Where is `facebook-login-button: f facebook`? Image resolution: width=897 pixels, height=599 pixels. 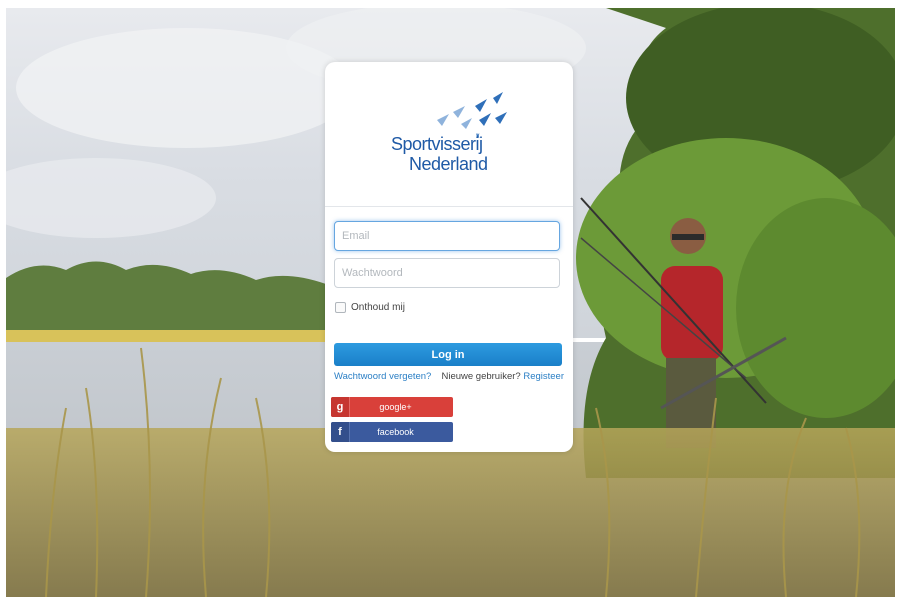 facebook-login-button: f facebook is located at coordinates (392, 432).